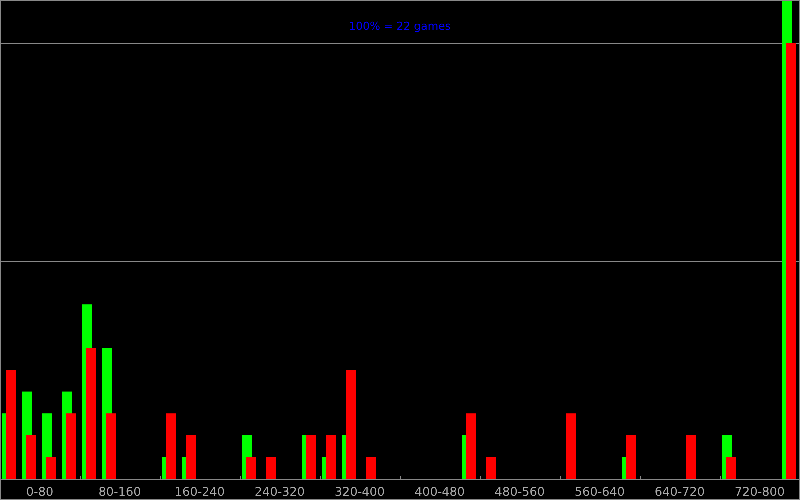 The width and height of the screenshot is (800, 500). What do you see at coordinates (440, 492) in the screenshot?
I see `axis-label: 400-480` at bounding box center [440, 492].